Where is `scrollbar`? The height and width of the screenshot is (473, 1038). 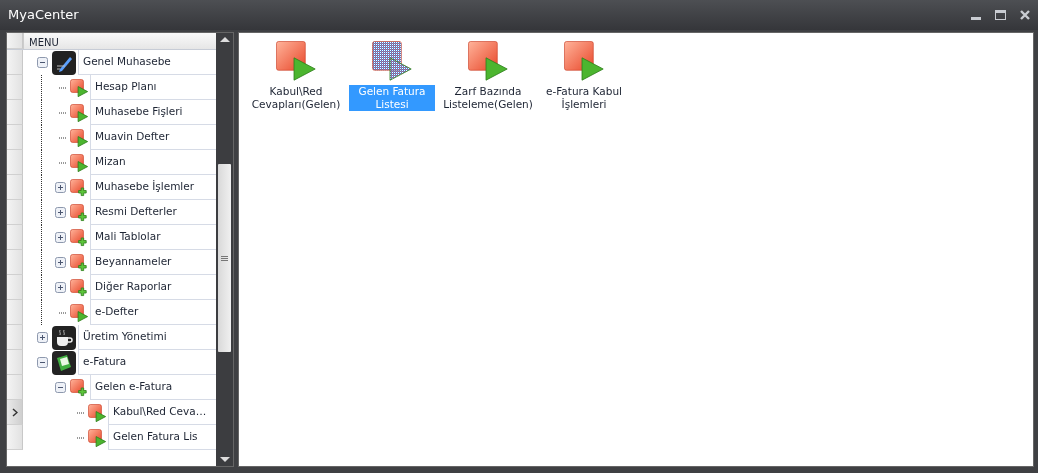
scrollbar is located at coordinates (224, 249).